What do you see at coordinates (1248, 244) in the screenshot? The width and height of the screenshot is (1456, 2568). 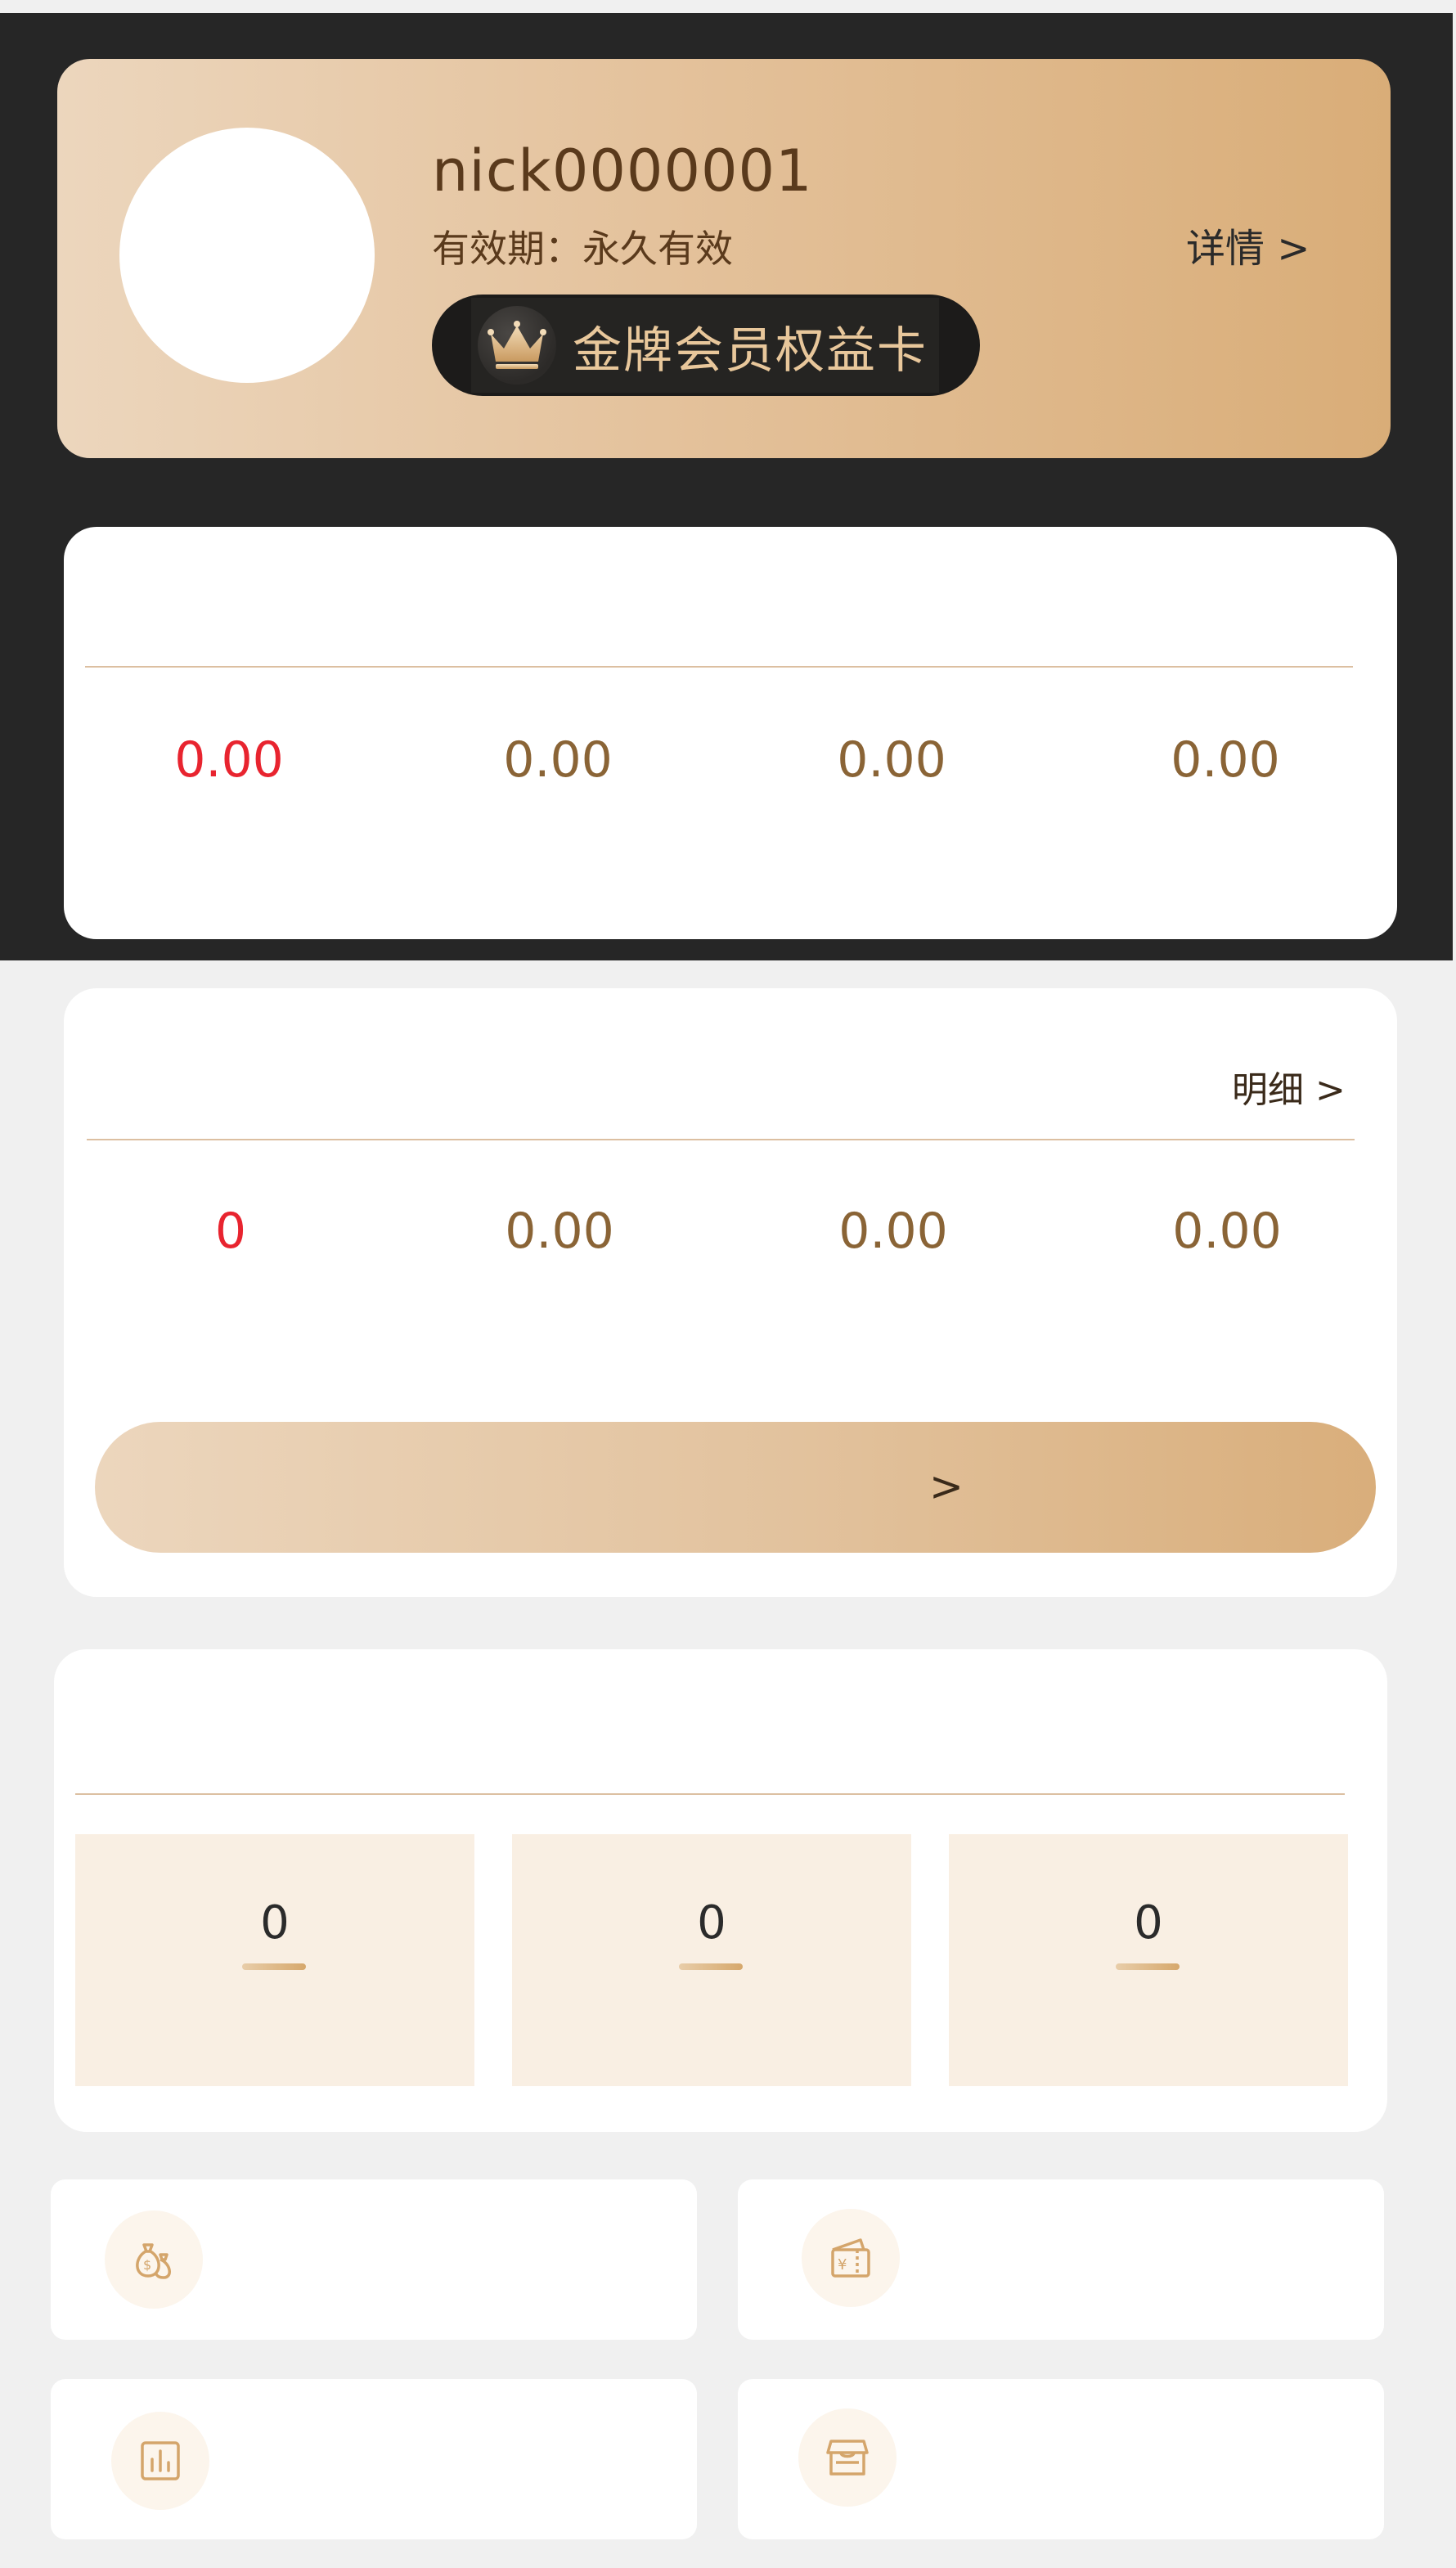 I see `details-link: 详情 >` at bounding box center [1248, 244].